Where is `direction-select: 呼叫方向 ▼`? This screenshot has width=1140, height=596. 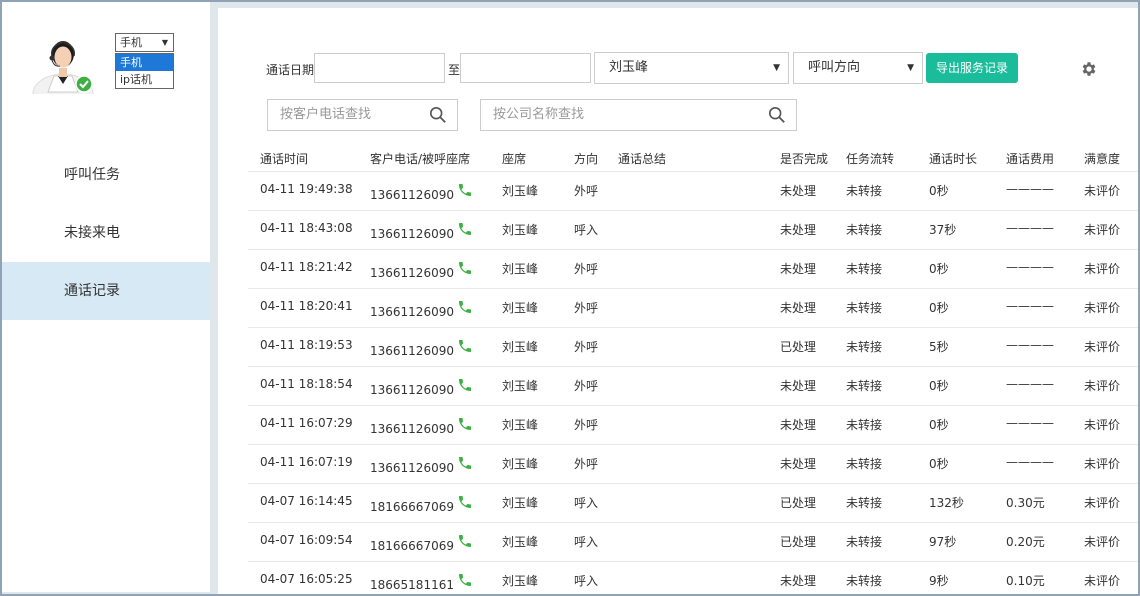 direction-select: 呼叫方向 ▼ is located at coordinates (858, 68).